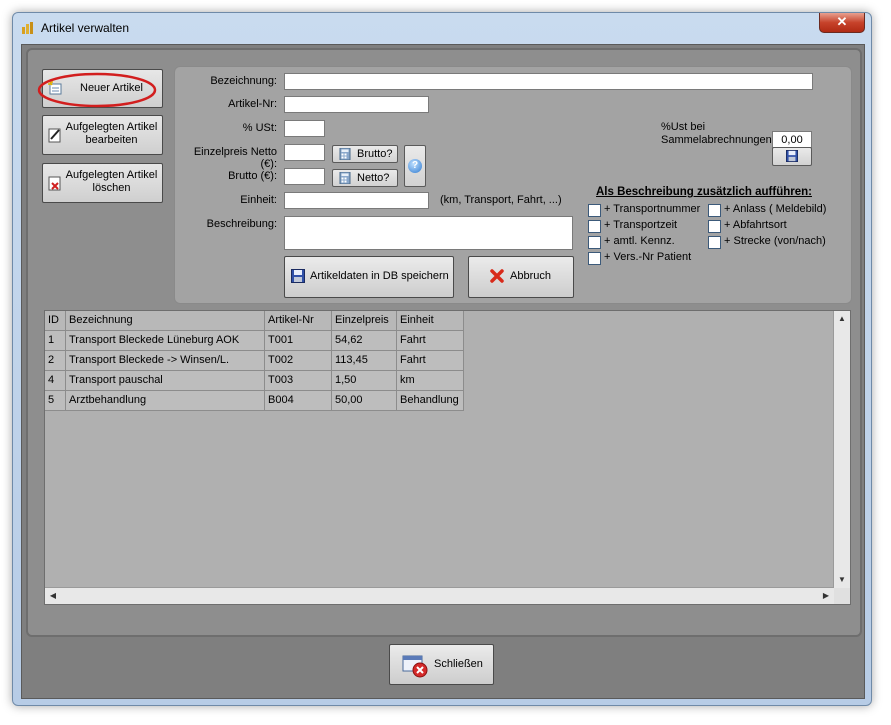  What do you see at coordinates (364, 361) in the screenshot?
I see `table-cell: 113,45` at bounding box center [364, 361].